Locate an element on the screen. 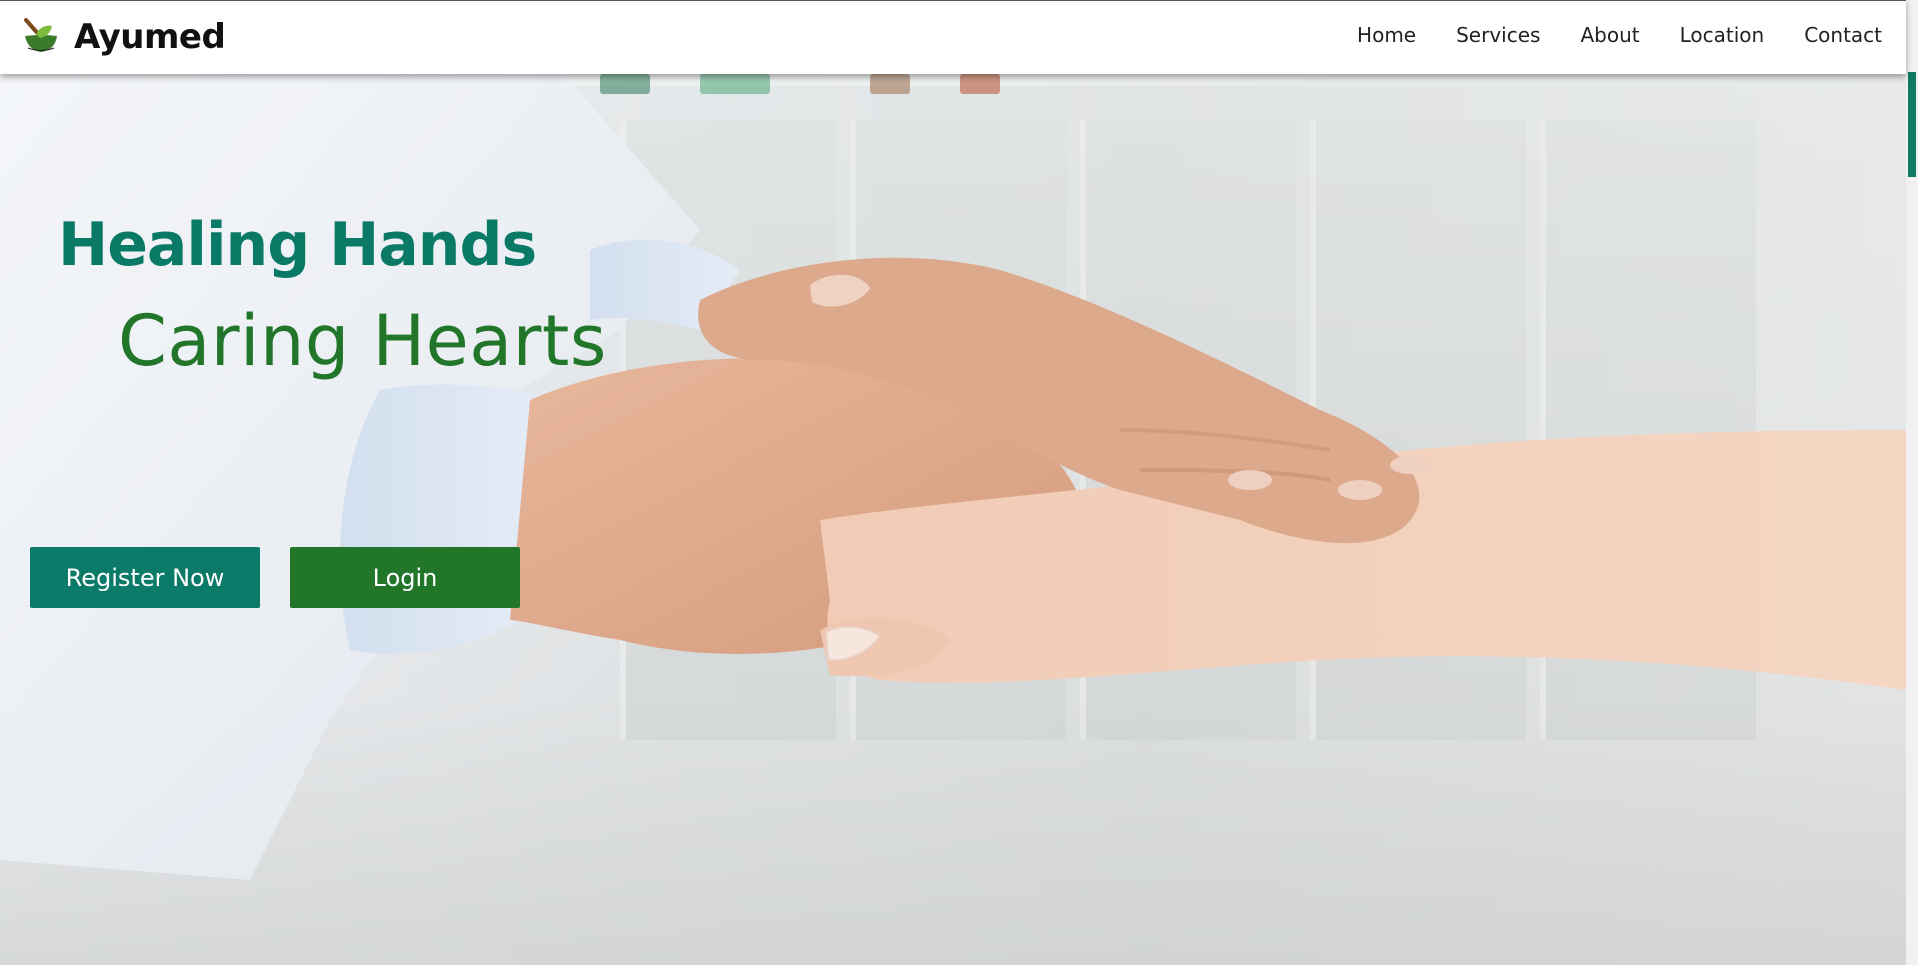 The width and height of the screenshot is (1918, 965). nav-link-home: Home is located at coordinates (1386, 35).